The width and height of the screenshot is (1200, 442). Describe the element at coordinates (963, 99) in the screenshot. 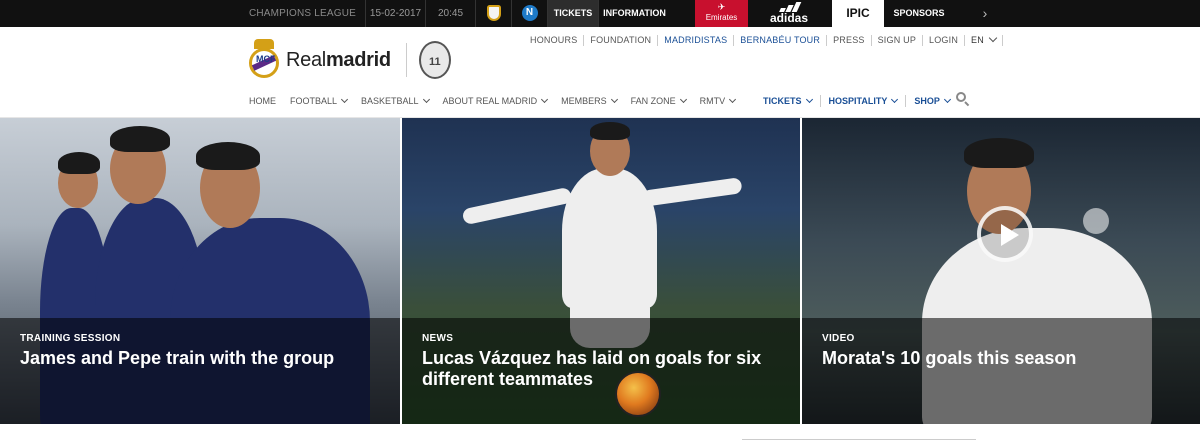

I see `search-icon` at that location.